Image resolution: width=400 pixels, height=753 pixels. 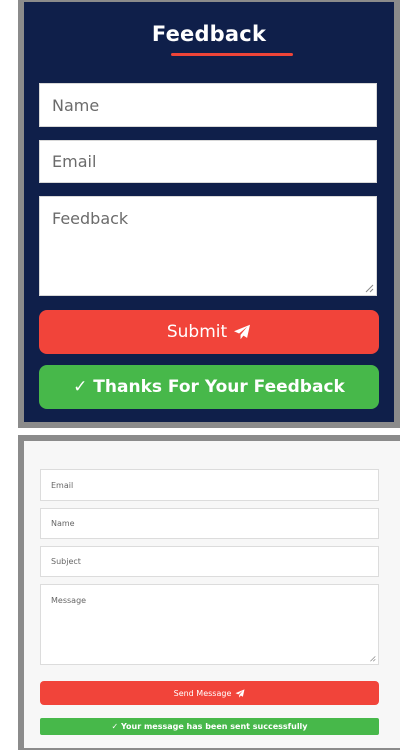 What do you see at coordinates (74, 161) in the screenshot?
I see `email-placeholder: Email` at bounding box center [74, 161].